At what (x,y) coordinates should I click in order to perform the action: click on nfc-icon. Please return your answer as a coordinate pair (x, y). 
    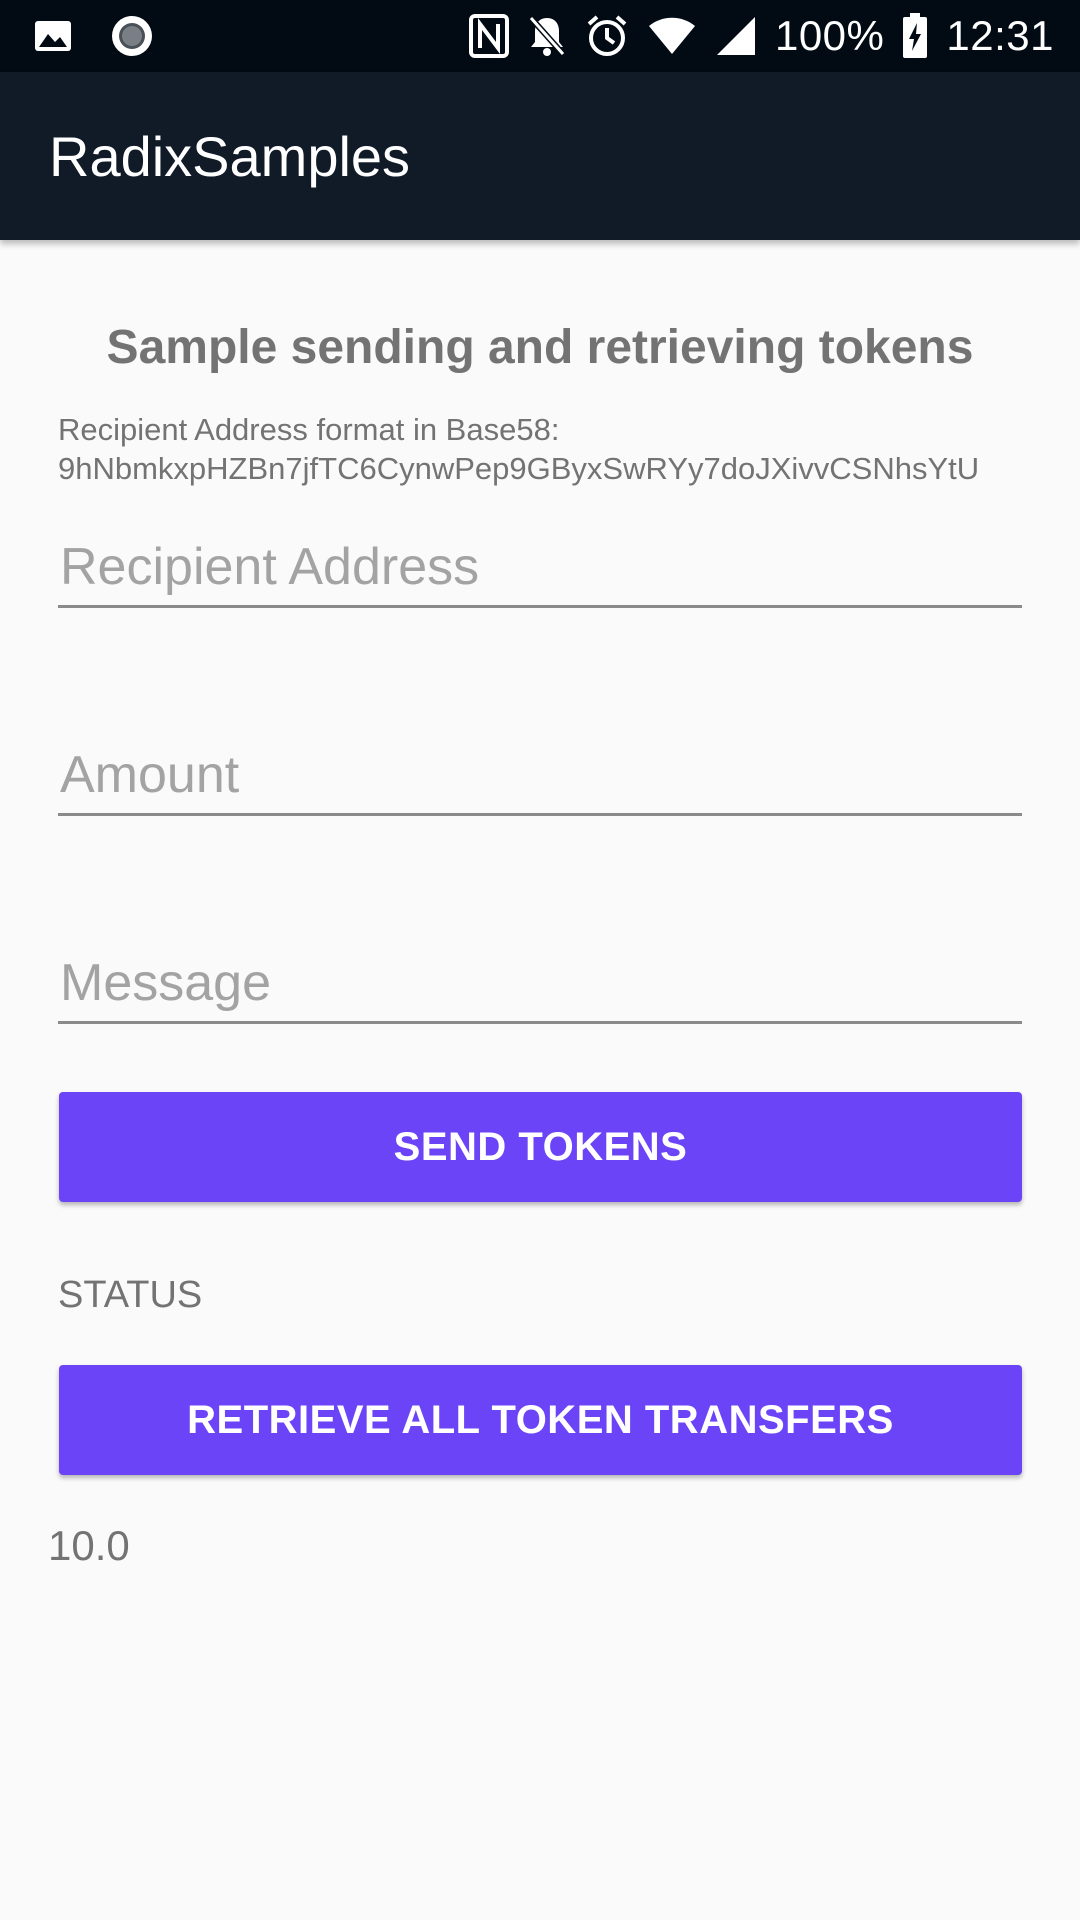
    Looking at the image, I should click on (488, 36).